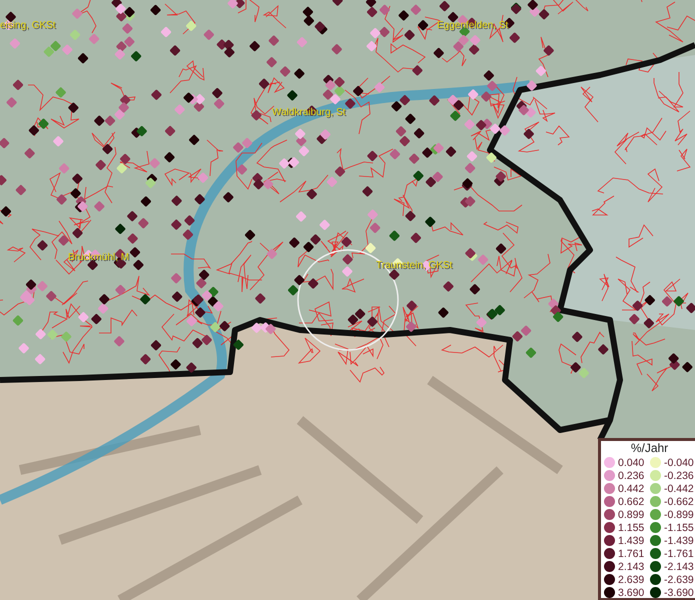  I want to click on legend-value: -2.143, so click(679, 566).